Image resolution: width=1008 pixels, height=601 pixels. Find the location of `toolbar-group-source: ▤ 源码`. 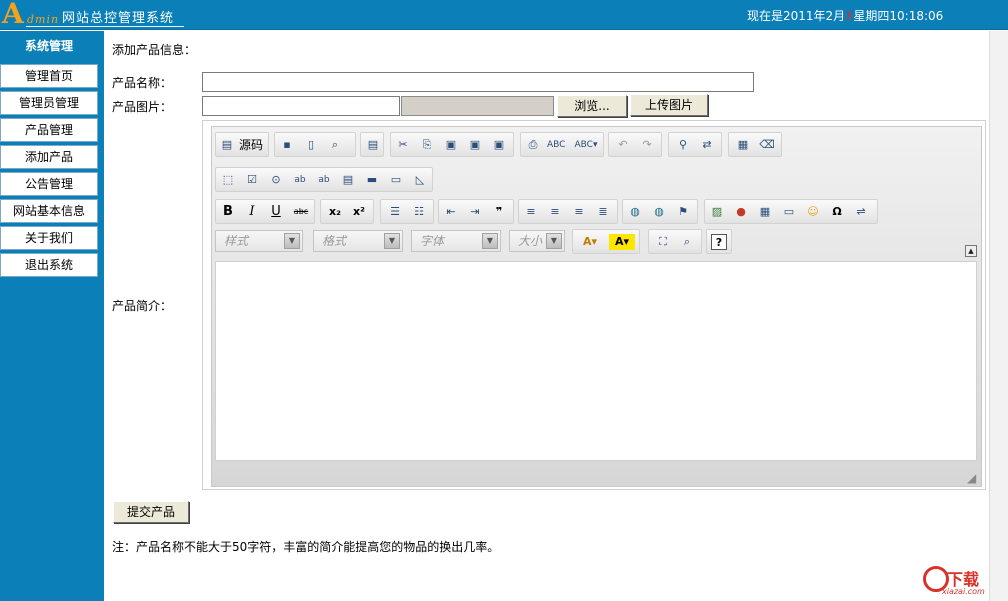

toolbar-group-source: ▤ 源码 is located at coordinates (242, 144).